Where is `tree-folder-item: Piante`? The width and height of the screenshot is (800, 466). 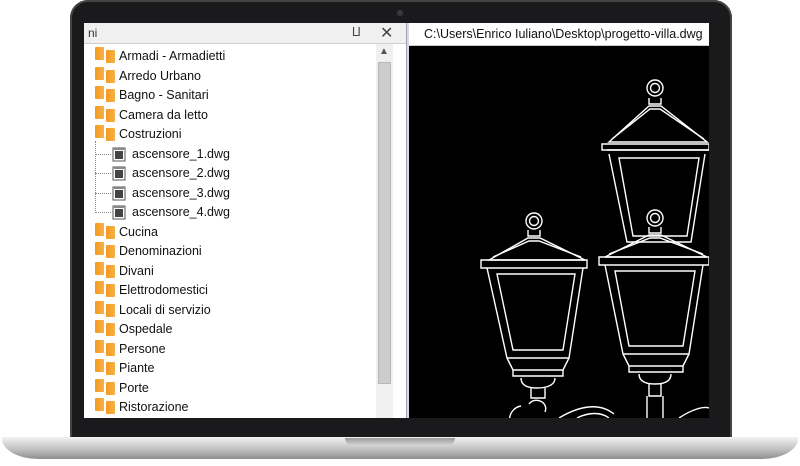 tree-folder-item: Piante is located at coordinates (124, 367).